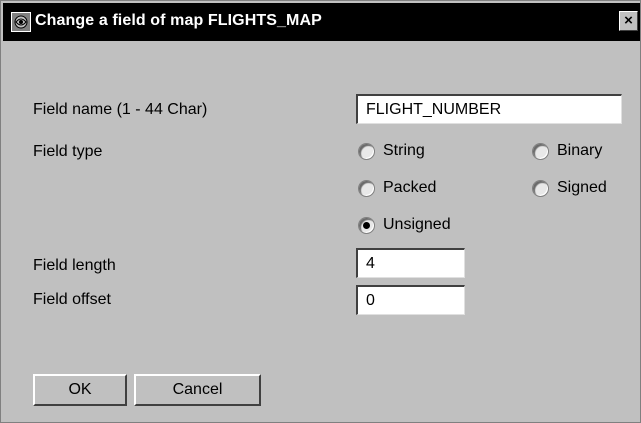 This screenshot has width=641, height=423. I want to click on field-type-label: Field type, so click(68, 151).